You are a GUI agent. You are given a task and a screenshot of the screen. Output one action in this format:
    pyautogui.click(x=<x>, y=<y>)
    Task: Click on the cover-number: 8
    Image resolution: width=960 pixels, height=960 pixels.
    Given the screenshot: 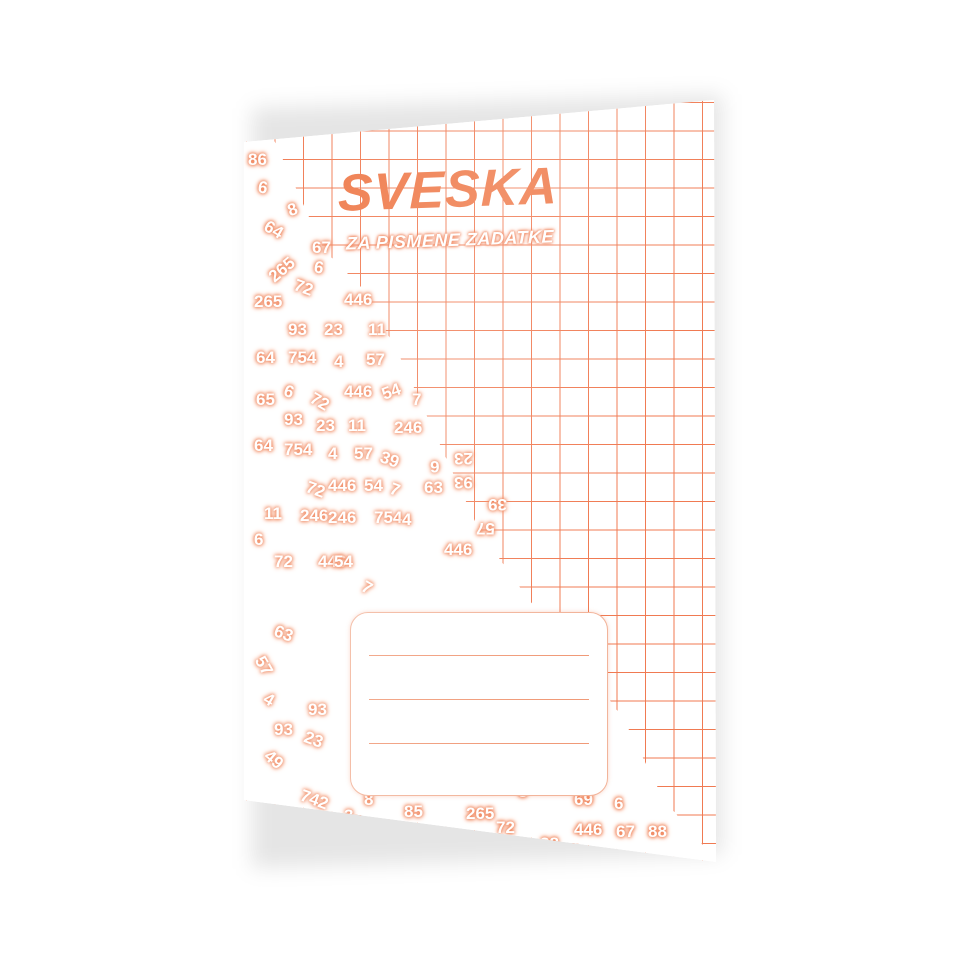 What is the action you would take?
    pyautogui.click(x=292, y=209)
    